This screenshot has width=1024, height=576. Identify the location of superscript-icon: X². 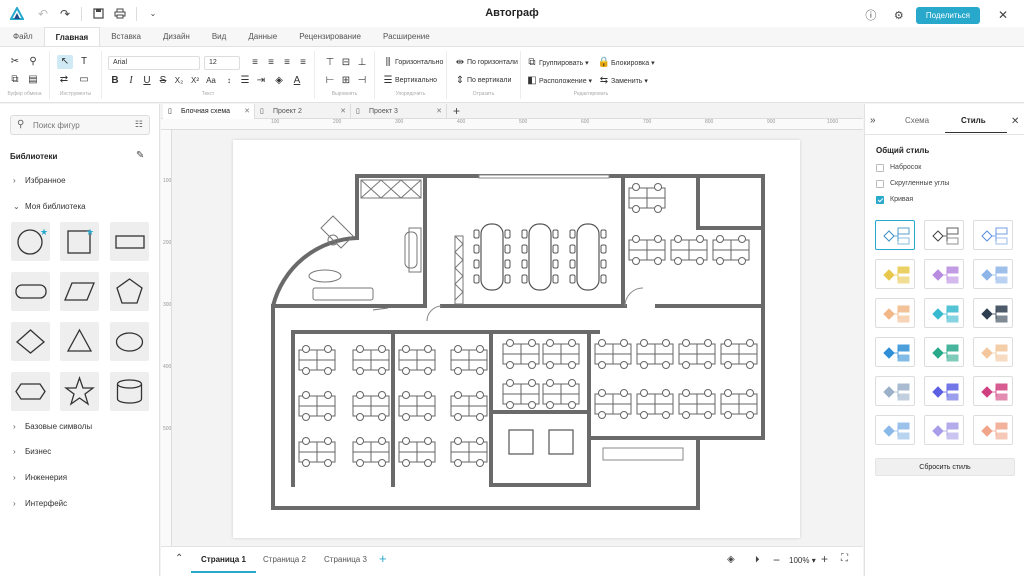
(195, 81).